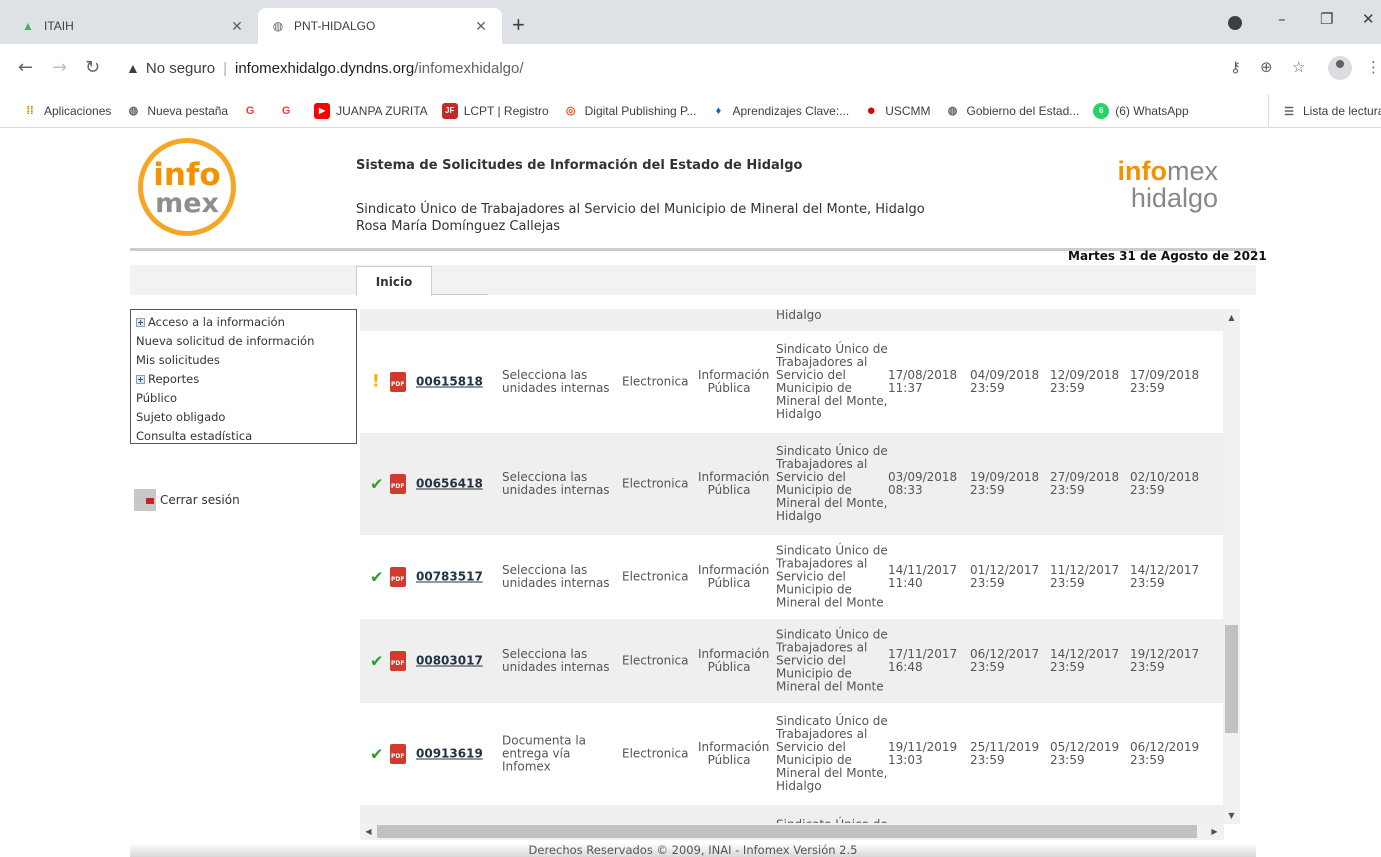 The height and width of the screenshot is (857, 1381). I want to click on menu-item-sujeto-obligado: Sujeto obligado, so click(243, 417).